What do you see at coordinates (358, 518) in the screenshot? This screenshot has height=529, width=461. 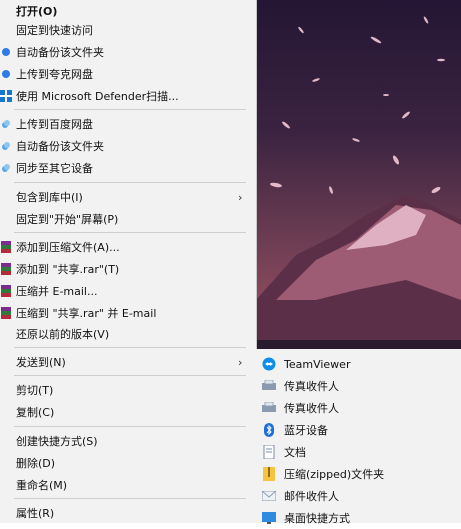 I see `sendto-item-desktop-shortcut: 桌面快捷方式` at bounding box center [358, 518].